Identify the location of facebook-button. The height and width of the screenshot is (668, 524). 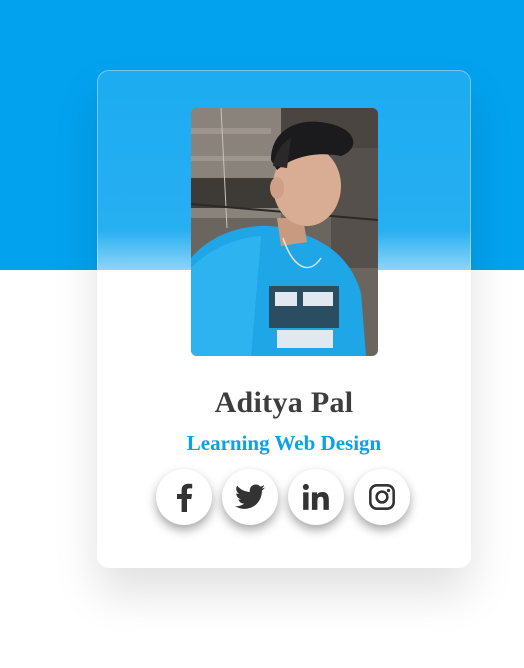
(184, 497).